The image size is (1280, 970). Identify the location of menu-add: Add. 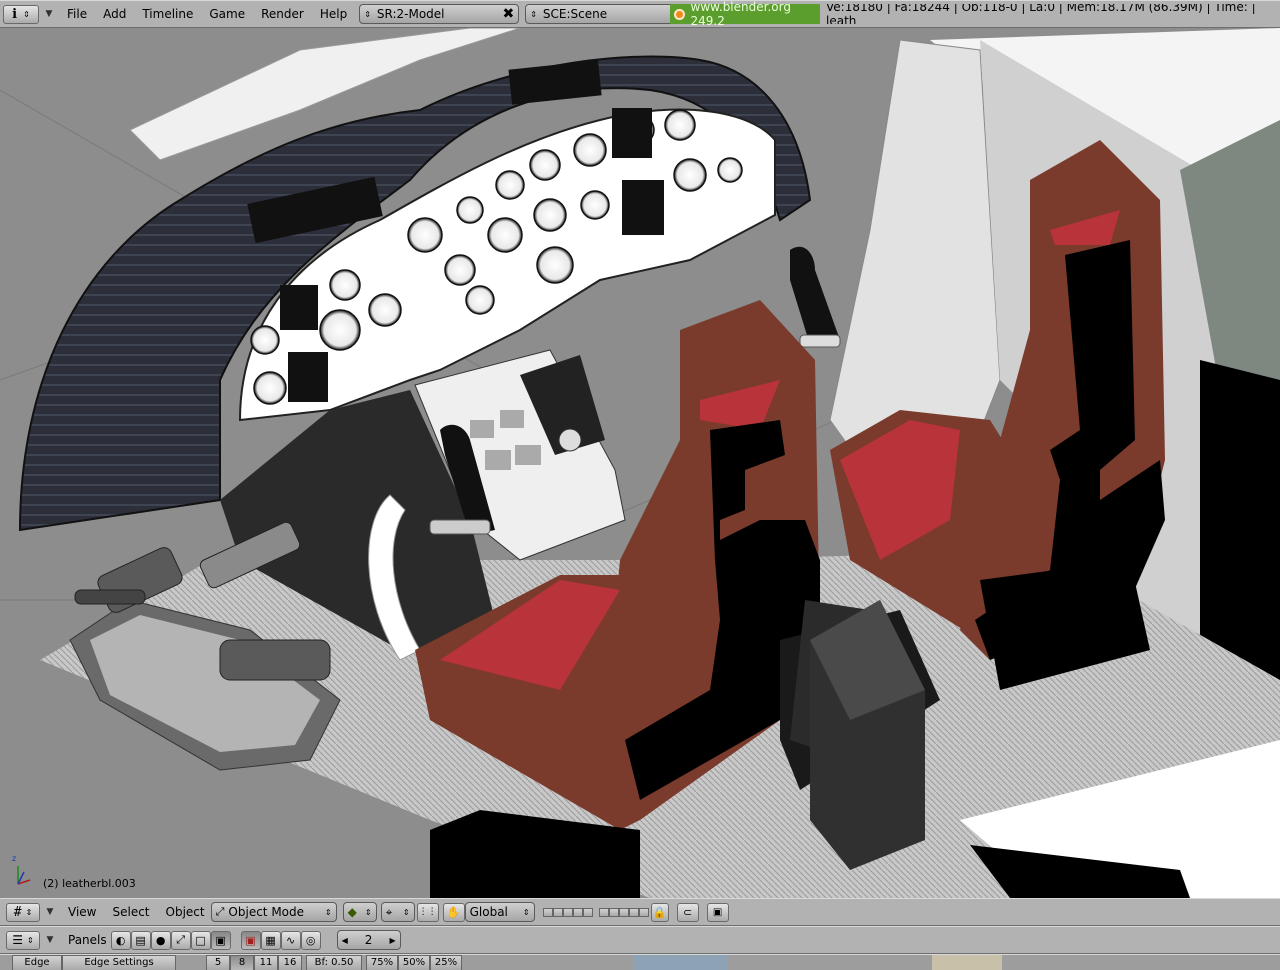
(114, 14).